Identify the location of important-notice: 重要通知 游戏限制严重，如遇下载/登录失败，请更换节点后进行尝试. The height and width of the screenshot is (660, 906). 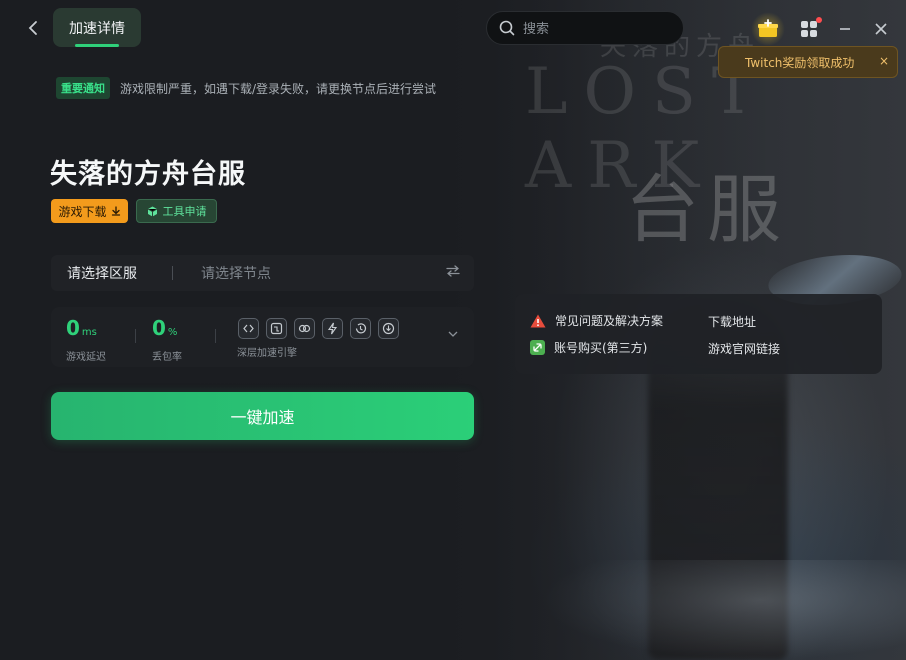
(291, 88).